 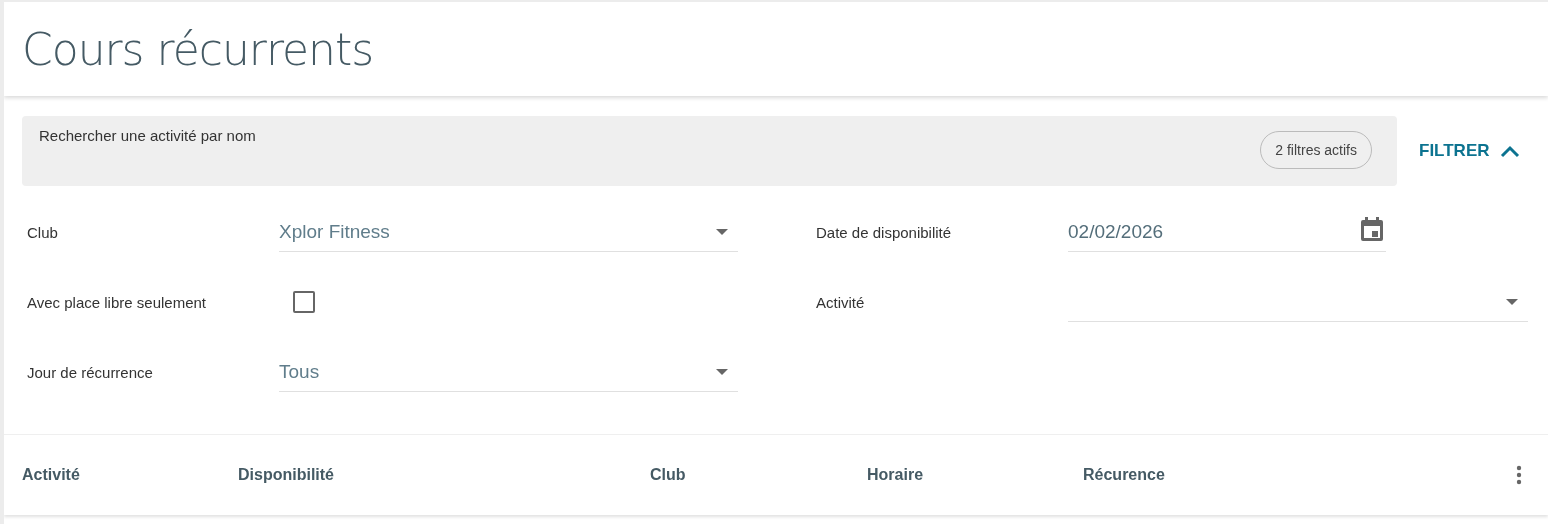 I want to click on filter-label: Club, so click(x=43, y=232).